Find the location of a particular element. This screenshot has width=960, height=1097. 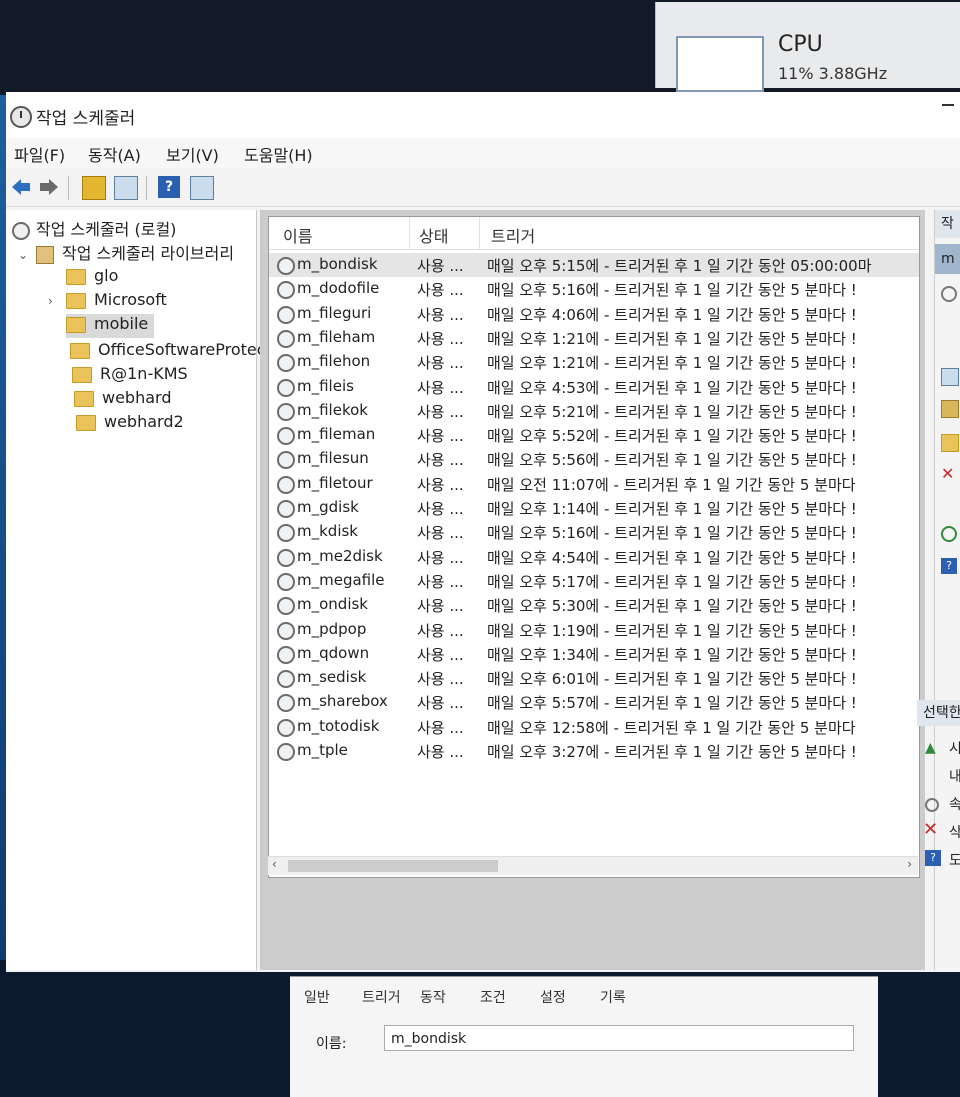

column-trigger: 트리거 is located at coordinates (513, 235).